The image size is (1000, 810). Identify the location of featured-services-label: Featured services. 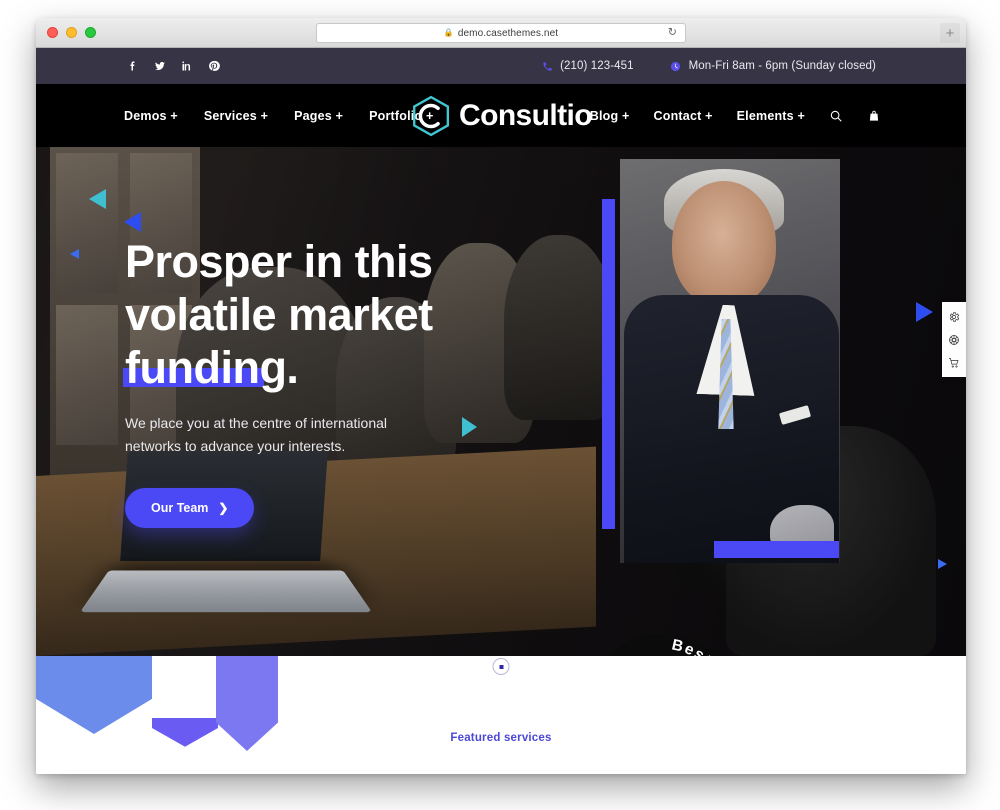
(501, 738).